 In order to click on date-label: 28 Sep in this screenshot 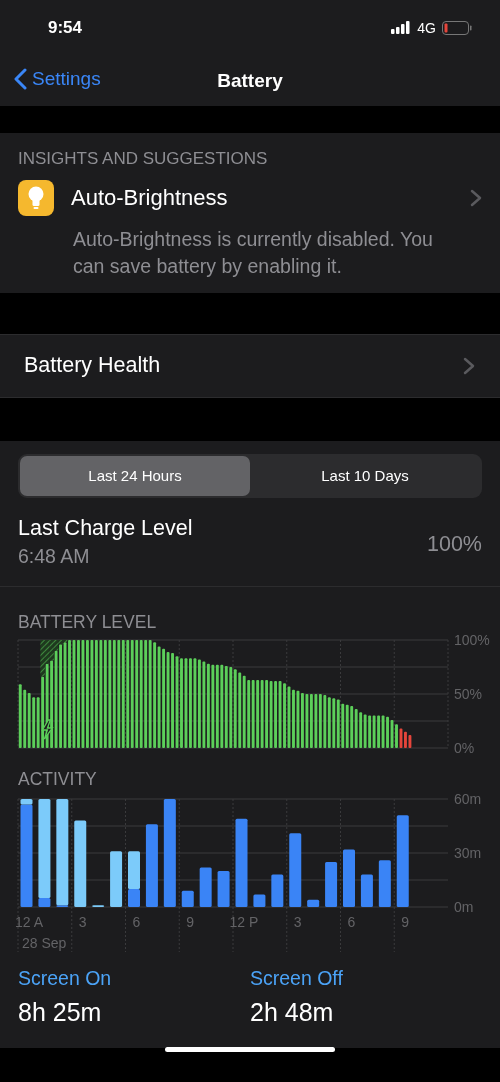, I will do `click(44, 942)`.